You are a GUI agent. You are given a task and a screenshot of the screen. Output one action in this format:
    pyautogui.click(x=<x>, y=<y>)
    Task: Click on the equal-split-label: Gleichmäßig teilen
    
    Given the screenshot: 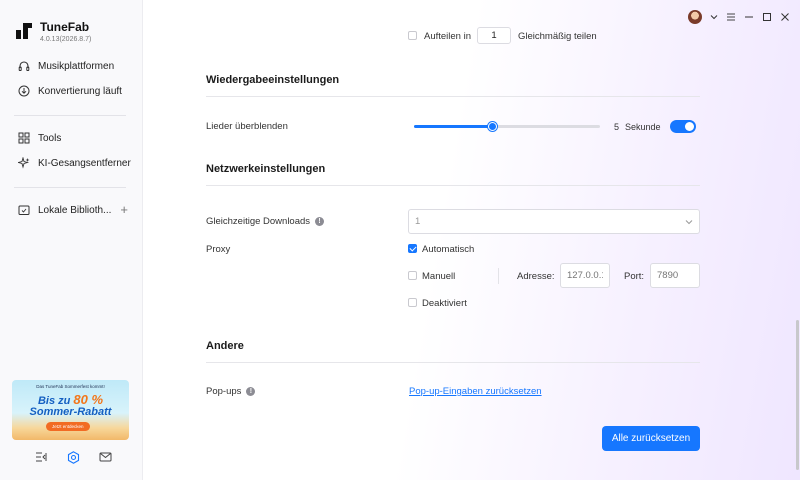 What is the action you would take?
    pyautogui.click(x=557, y=36)
    